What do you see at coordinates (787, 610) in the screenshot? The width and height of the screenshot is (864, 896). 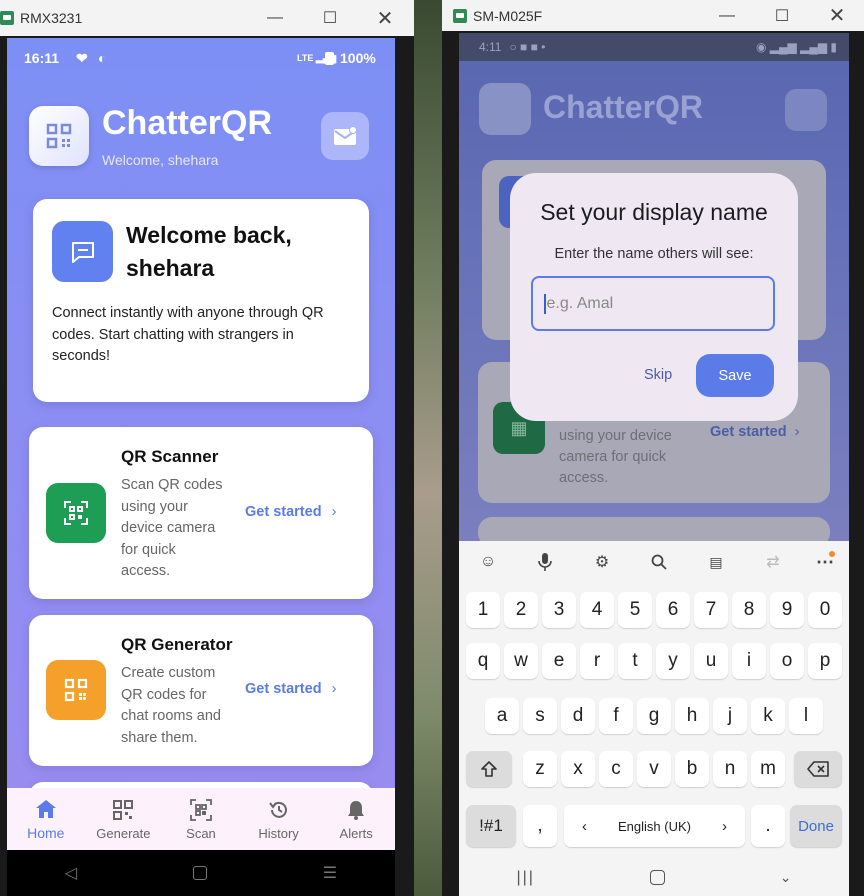 I see `key-9: 9` at bounding box center [787, 610].